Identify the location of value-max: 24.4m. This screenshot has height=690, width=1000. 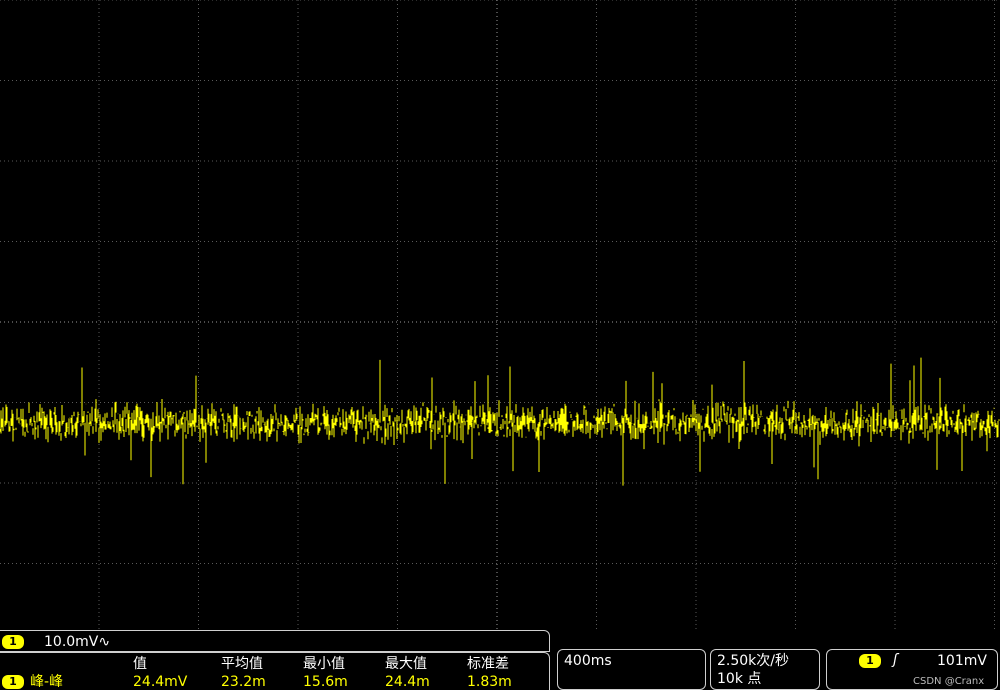
(407, 682).